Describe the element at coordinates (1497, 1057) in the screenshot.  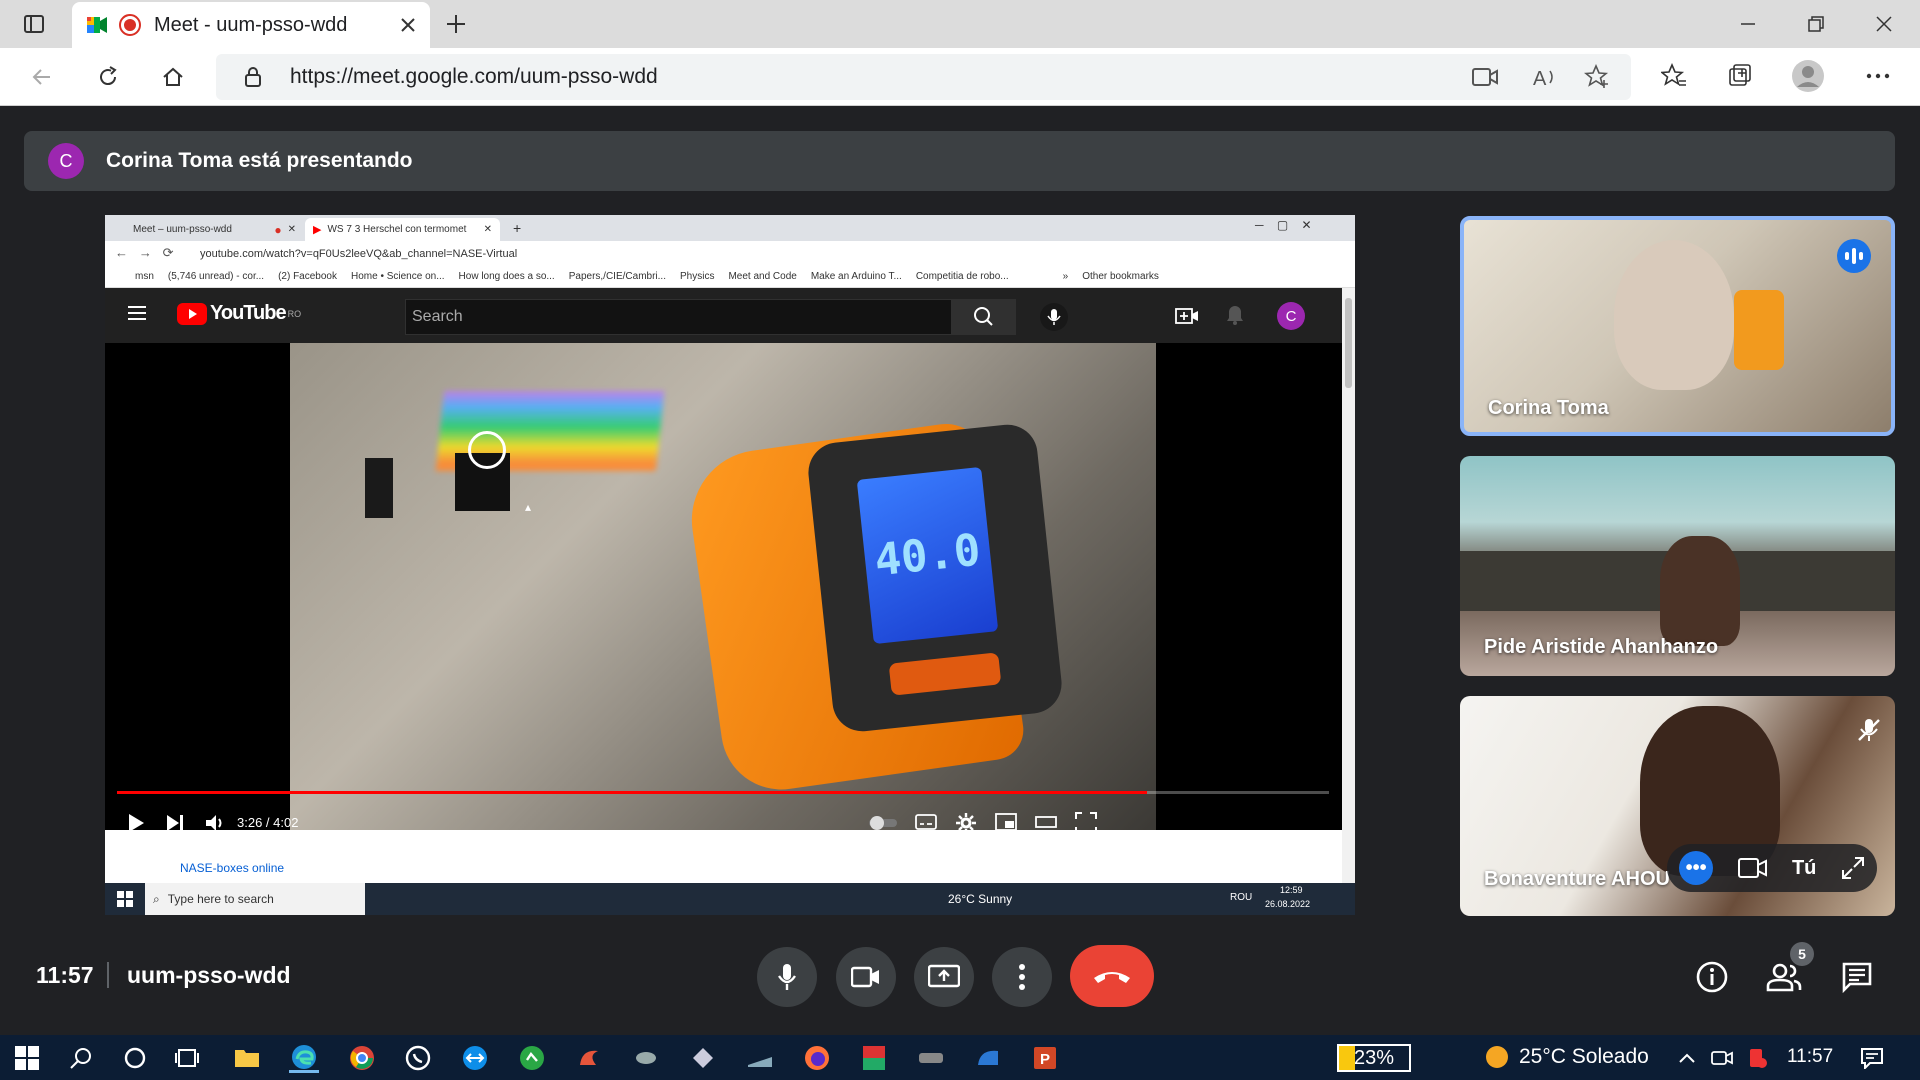
I see `sun-icon` at that location.